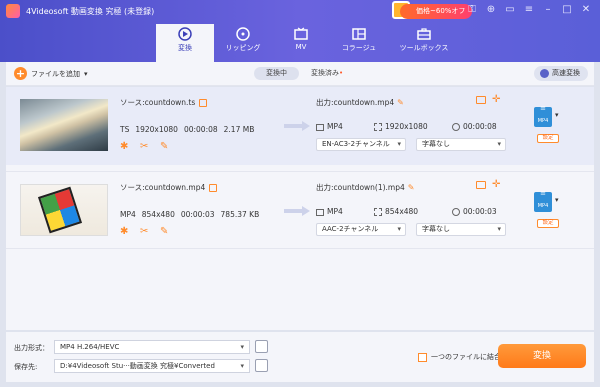 This screenshot has height=387, width=600. What do you see at coordinates (548, 10) in the screenshot?
I see `minimize-icon: –` at bounding box center [548, 10].